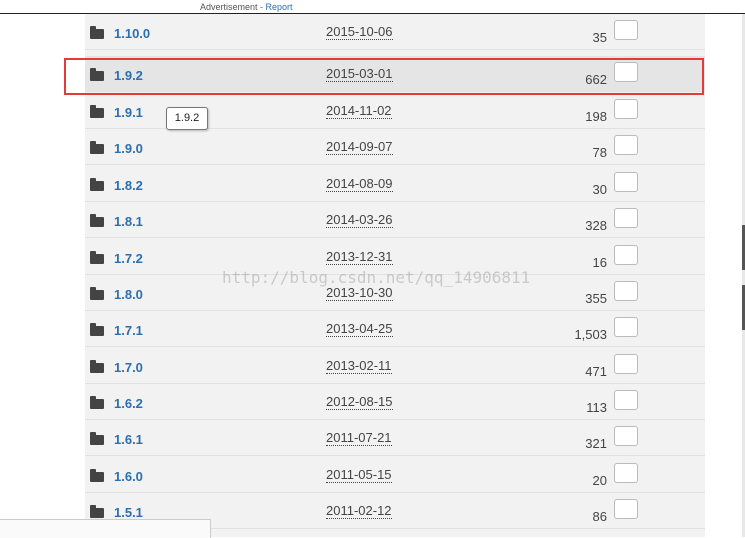 Image resolution: width=745 pixels, height=538 pixels. What do you see at coordinates (105, 528) in the screenshot?
I see `bottom-panel` at bounding box center [105, 528].